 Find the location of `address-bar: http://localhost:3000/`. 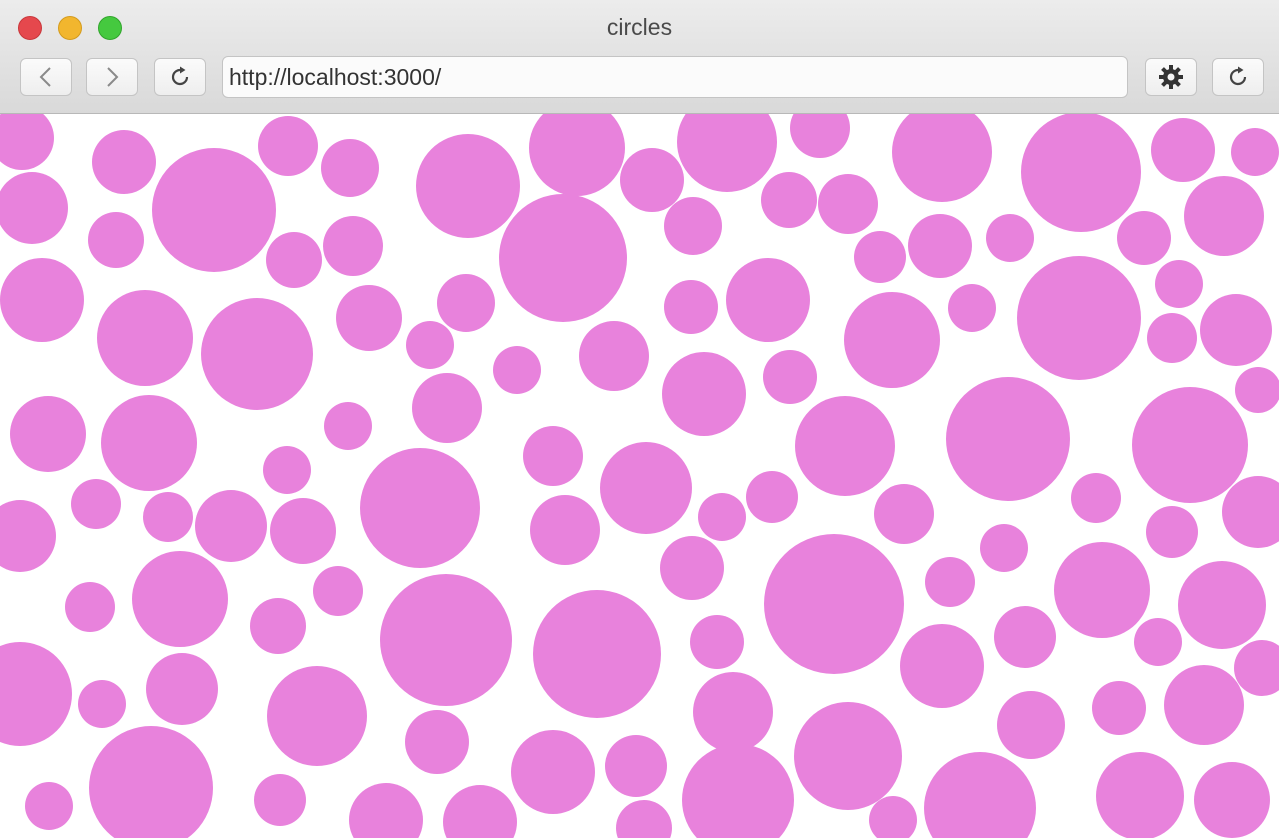

address-bar: http://localhost:3000/ is located at coordinates (675, 77).